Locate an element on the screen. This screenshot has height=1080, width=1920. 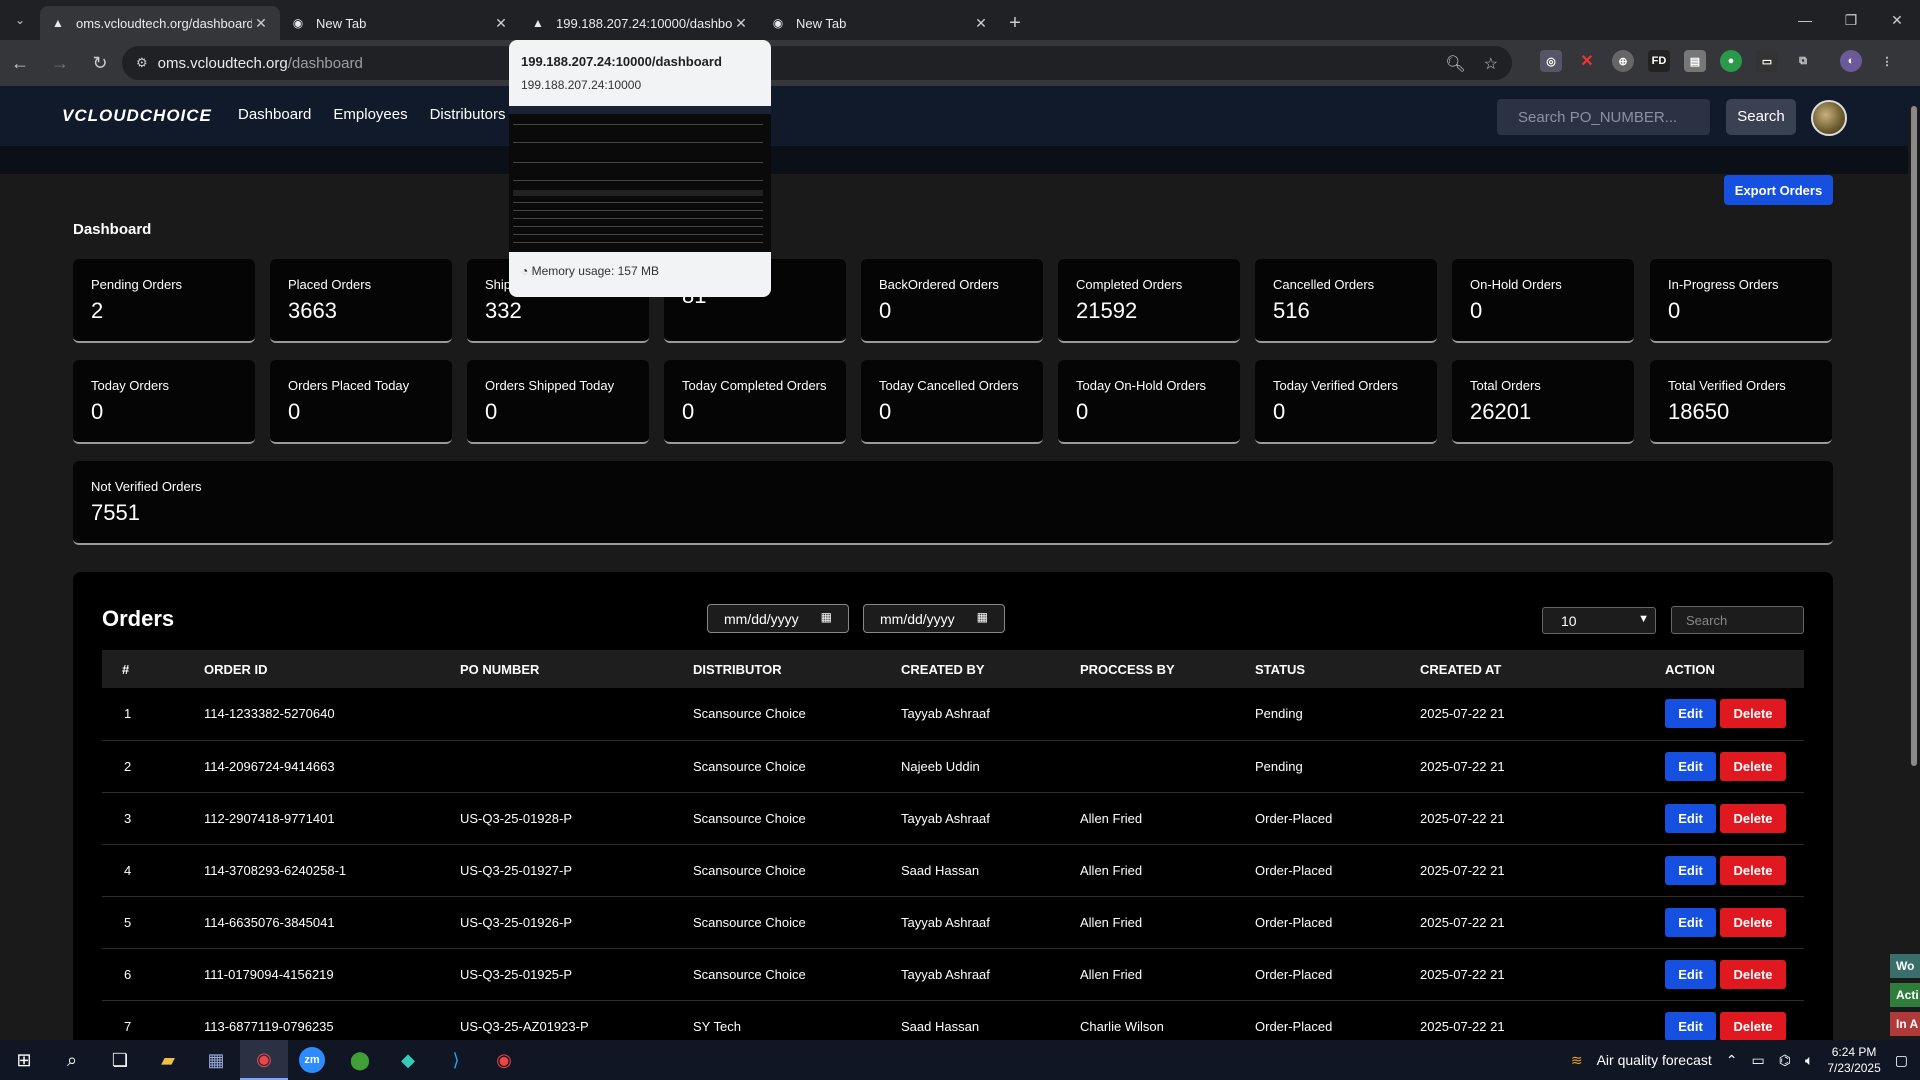
extension-fd-icon: FD is located at coordinates (1659, 61).